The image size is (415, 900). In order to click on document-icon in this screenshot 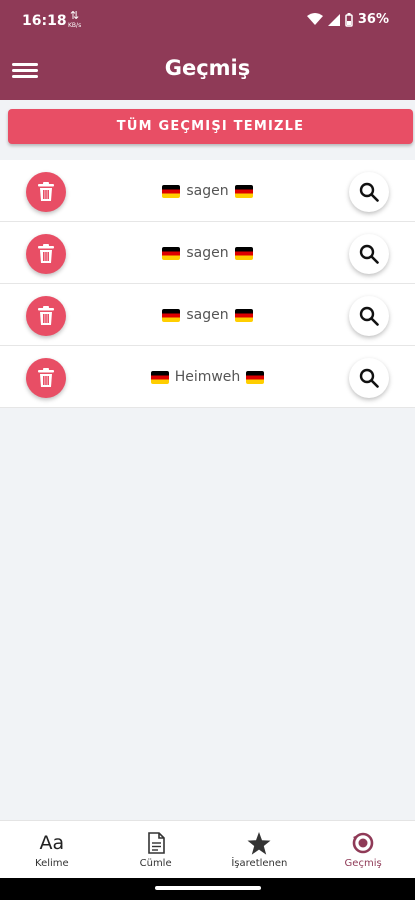, I will do `click(156, 843)`.